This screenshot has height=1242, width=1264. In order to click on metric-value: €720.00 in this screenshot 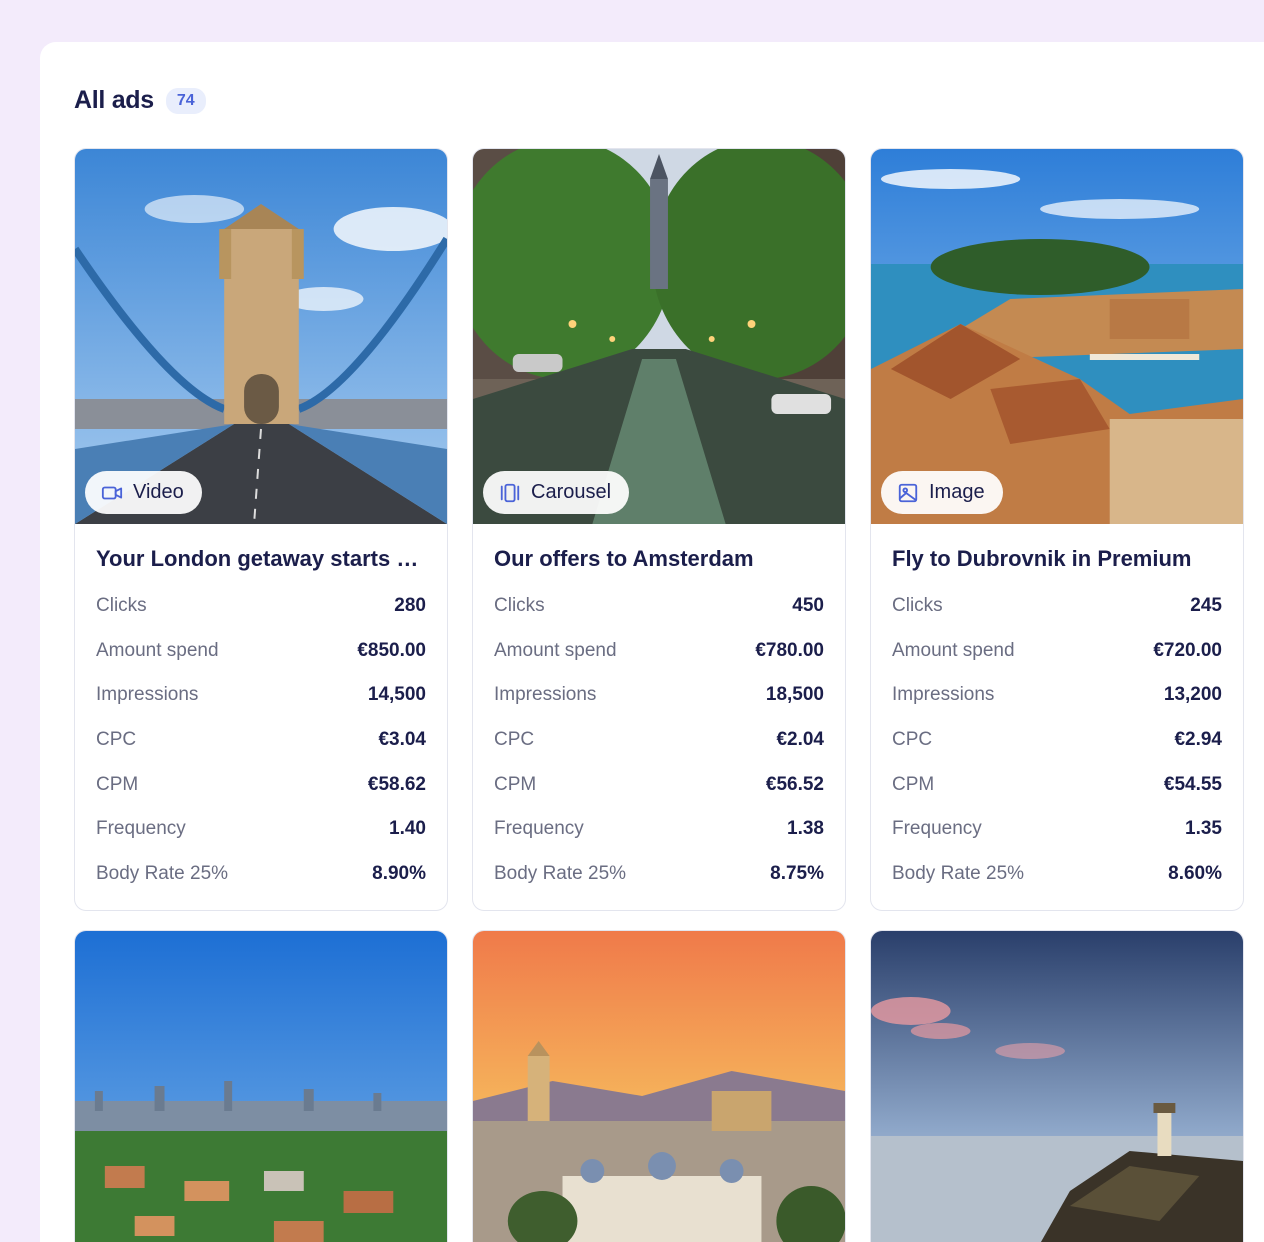, I will do `click(1187, 650)`.